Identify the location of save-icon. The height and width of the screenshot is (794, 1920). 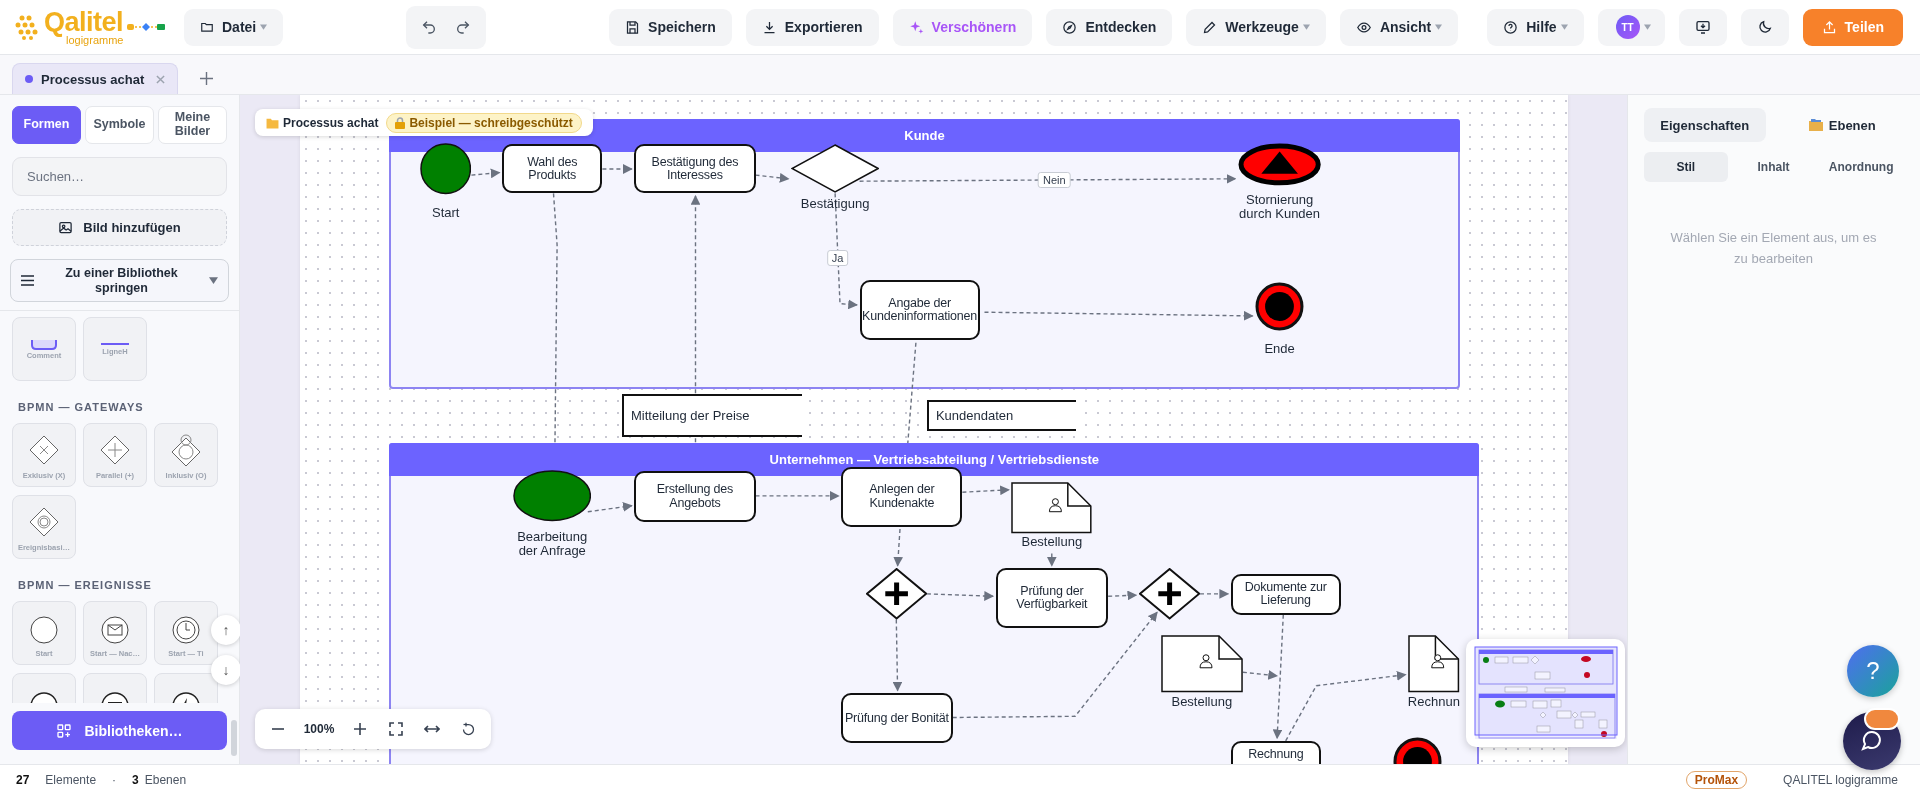
(633, 27).